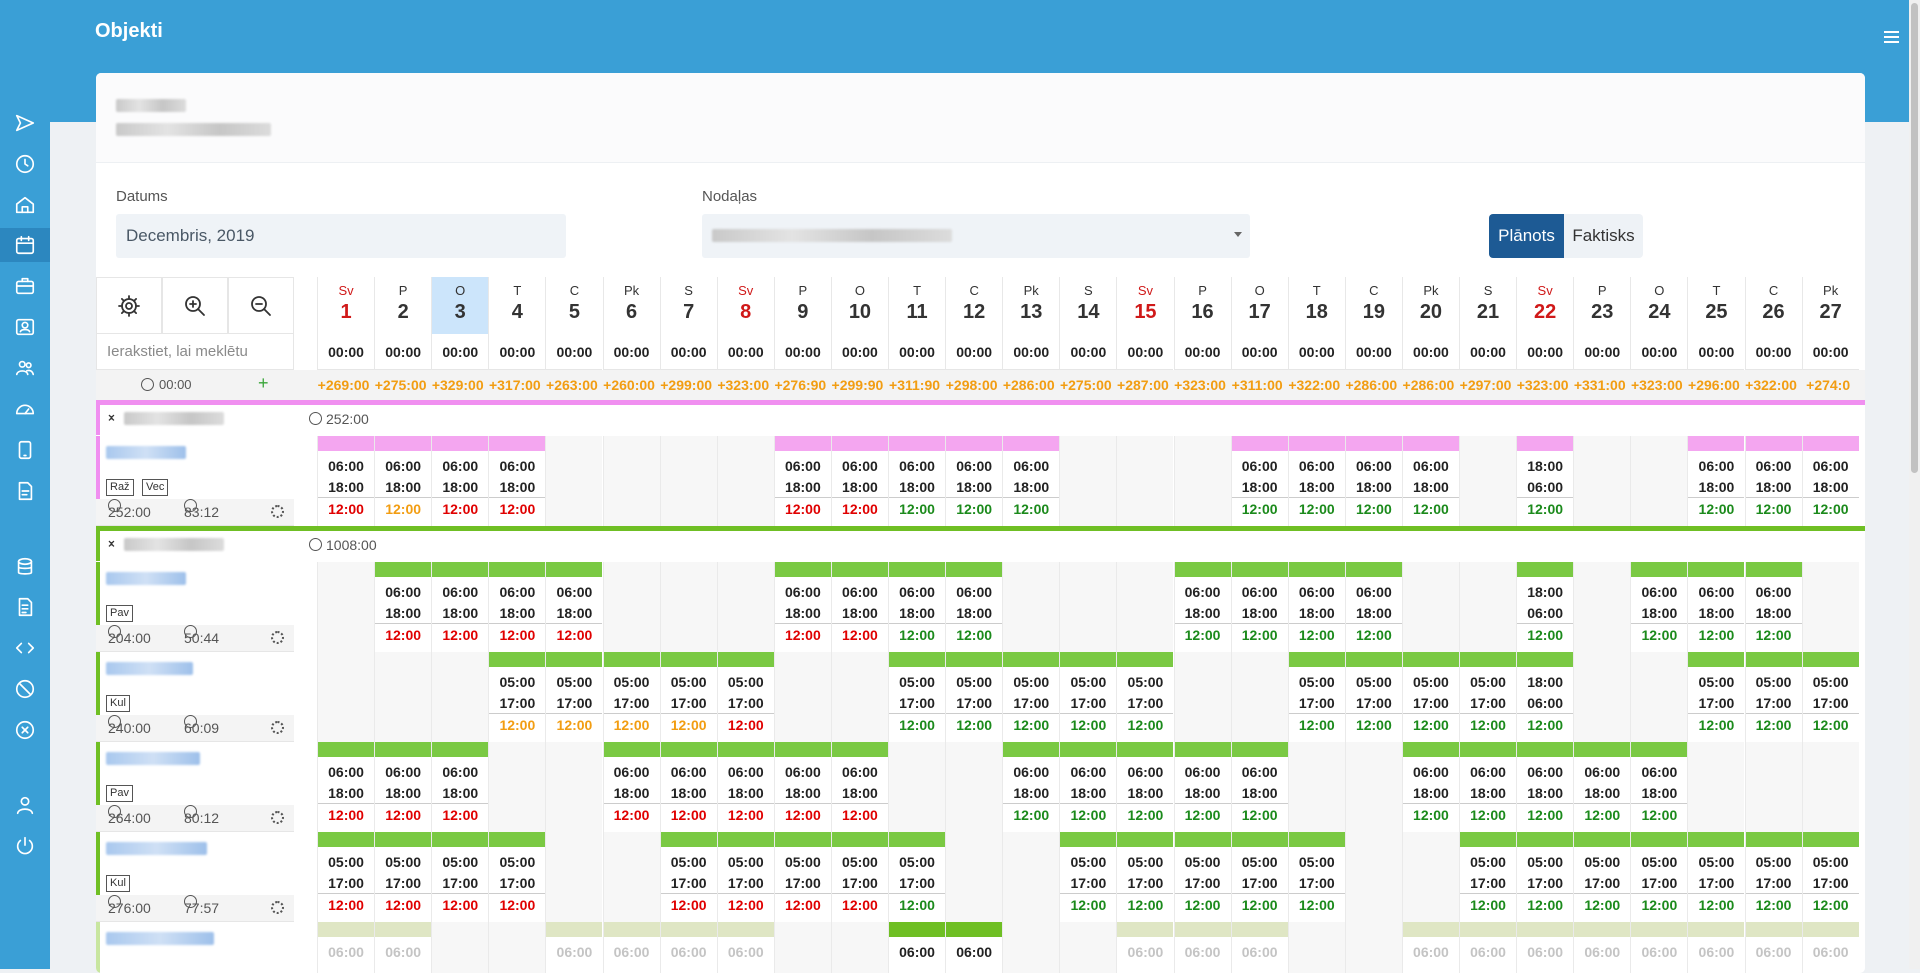  What do you see at coordinates (1658, 305) in the screenshot?
I see `day-header: O 24` at bounding box center [1658, 305].